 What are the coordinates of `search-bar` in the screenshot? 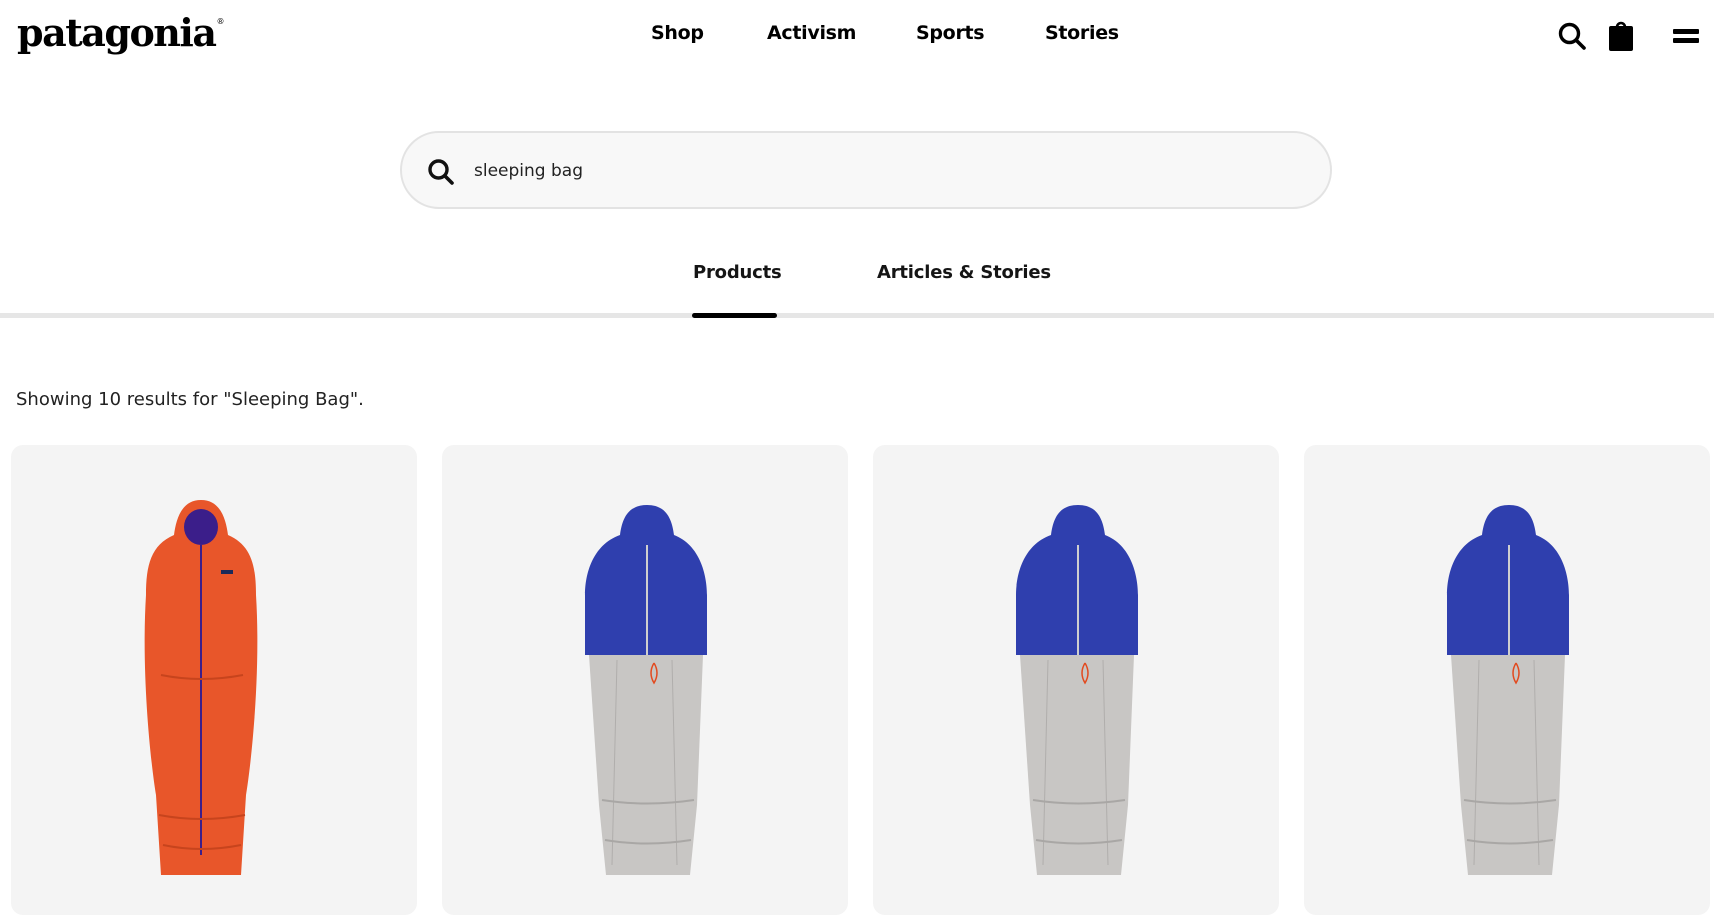 It's located at (866, 170).